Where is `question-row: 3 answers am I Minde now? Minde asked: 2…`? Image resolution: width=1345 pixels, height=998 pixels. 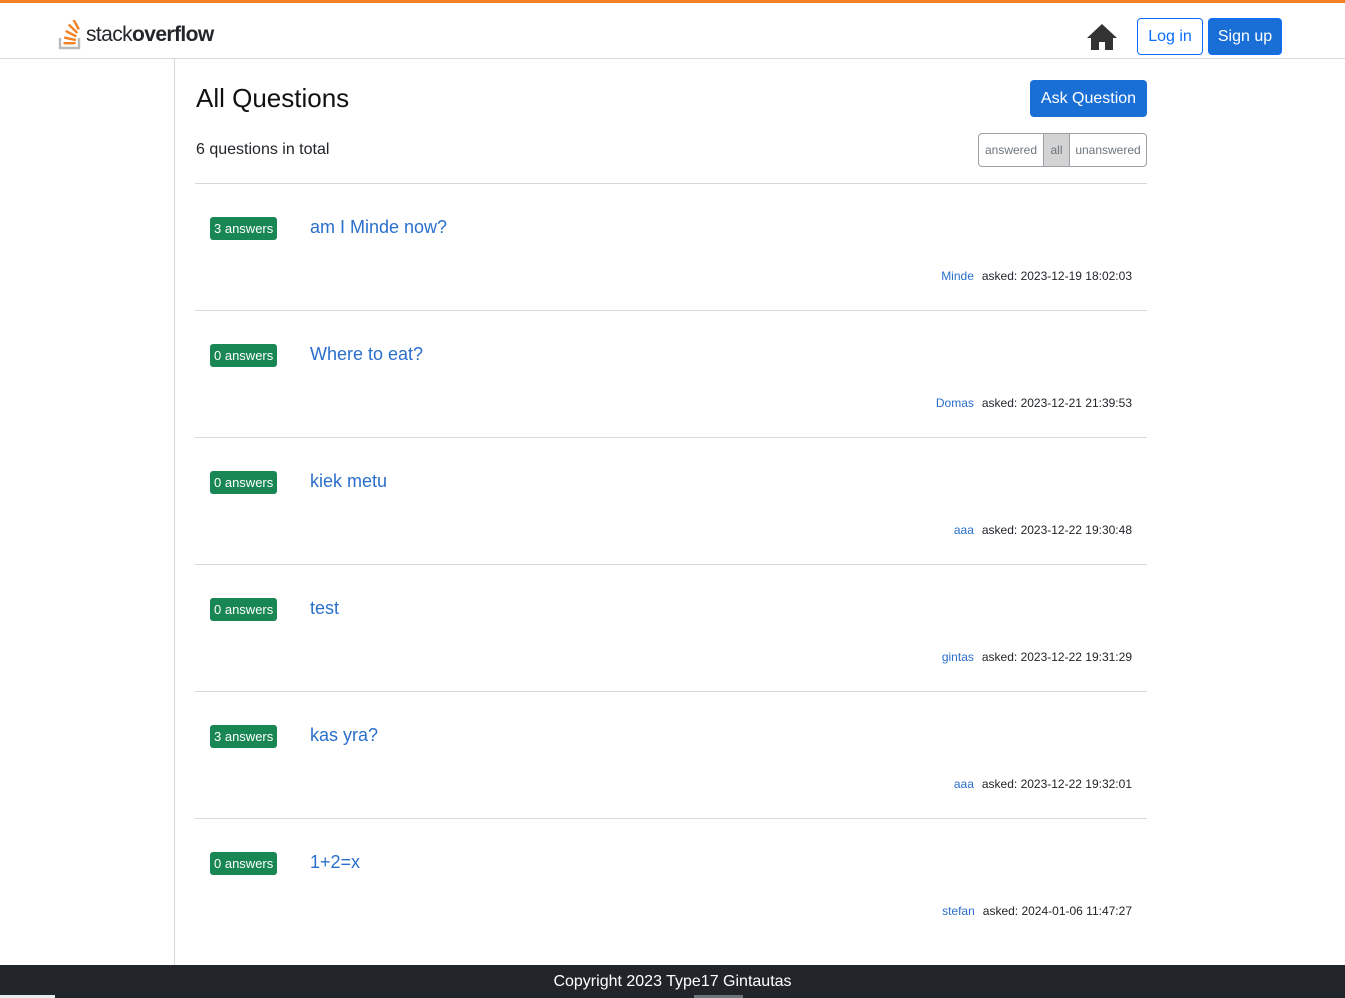 question-row: 3 answers am I Minde now? Minde asked: 2… is located at coordinates (671, 247).